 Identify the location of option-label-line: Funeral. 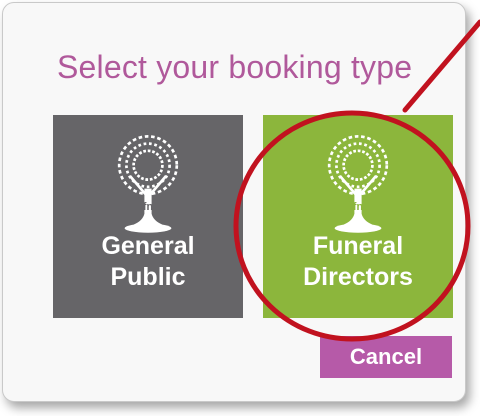
(358, 246).